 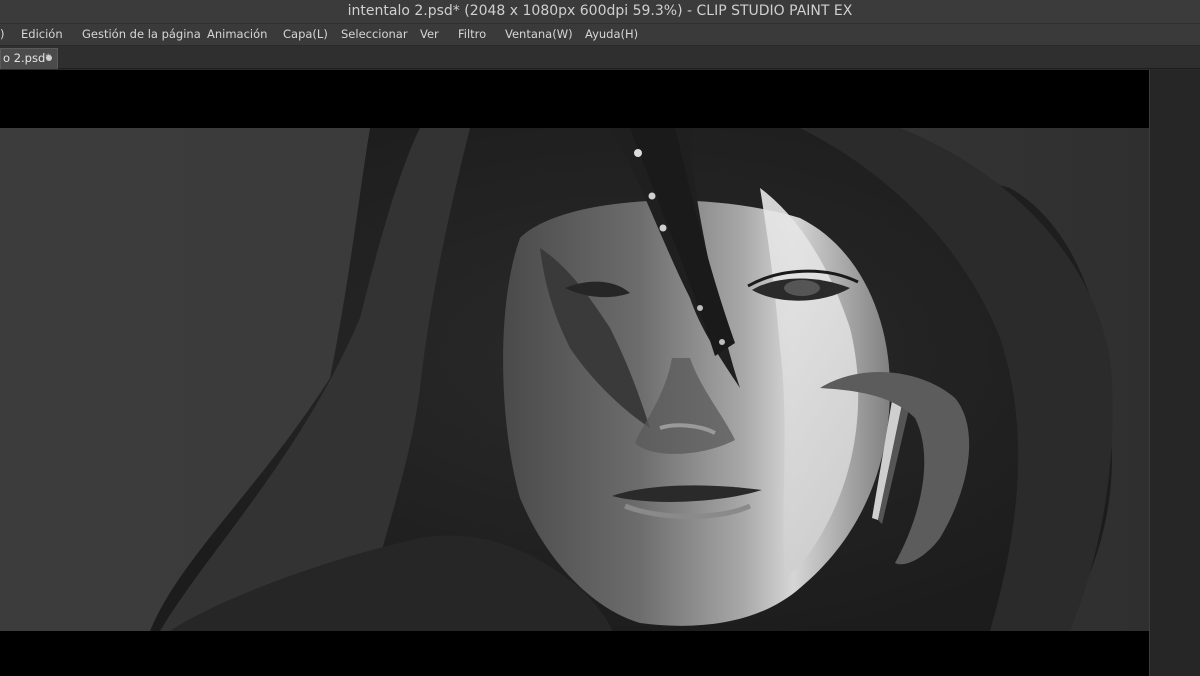 I want to click on document-tab: o 2.psd*, so click(x=29, y=58).